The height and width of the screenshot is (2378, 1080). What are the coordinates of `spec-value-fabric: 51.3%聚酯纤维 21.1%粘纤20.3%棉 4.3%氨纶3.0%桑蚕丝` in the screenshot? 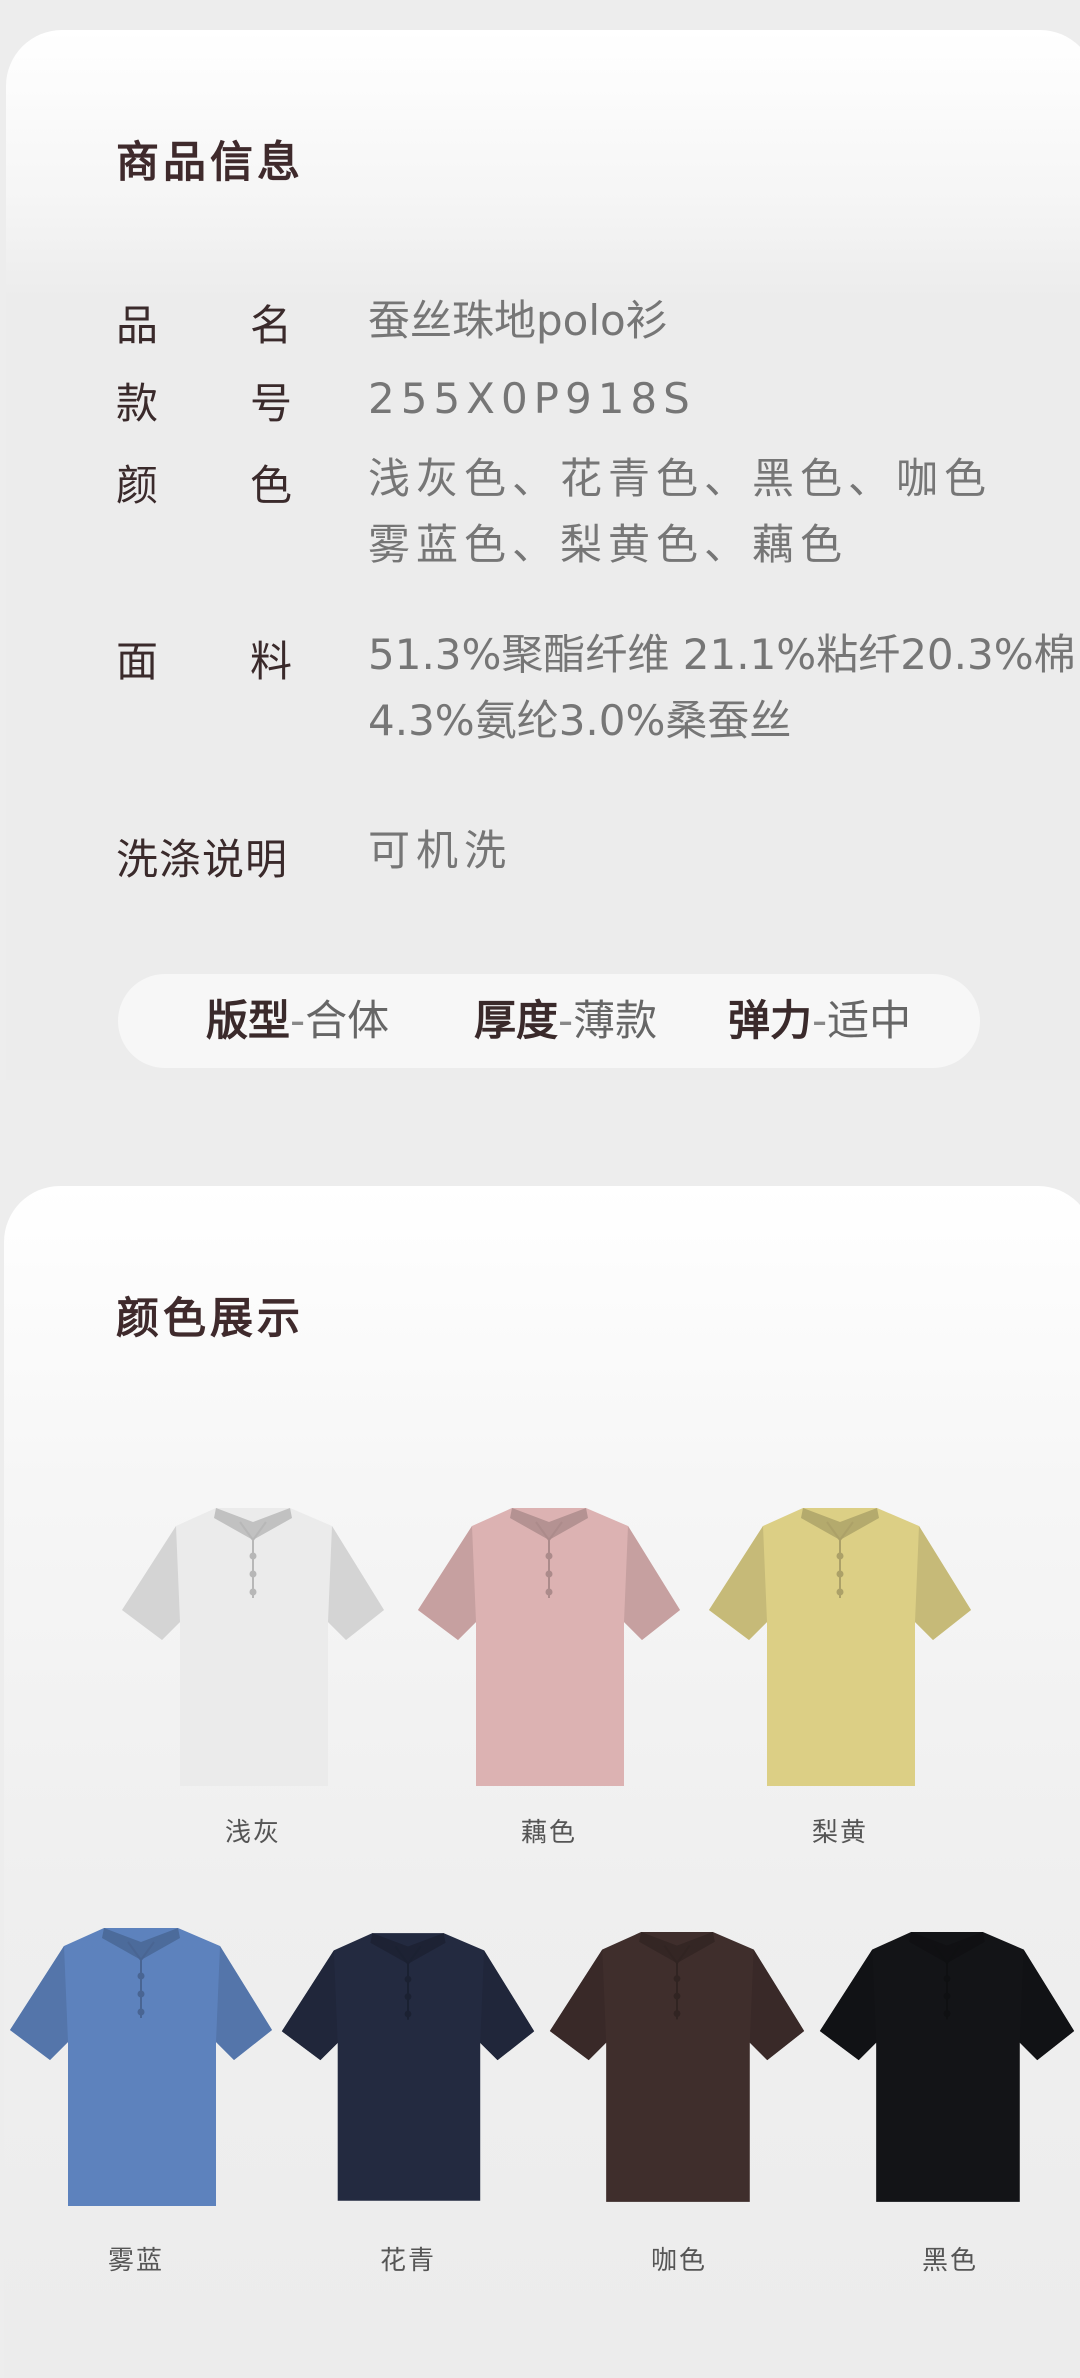 It's located at (722, 688).